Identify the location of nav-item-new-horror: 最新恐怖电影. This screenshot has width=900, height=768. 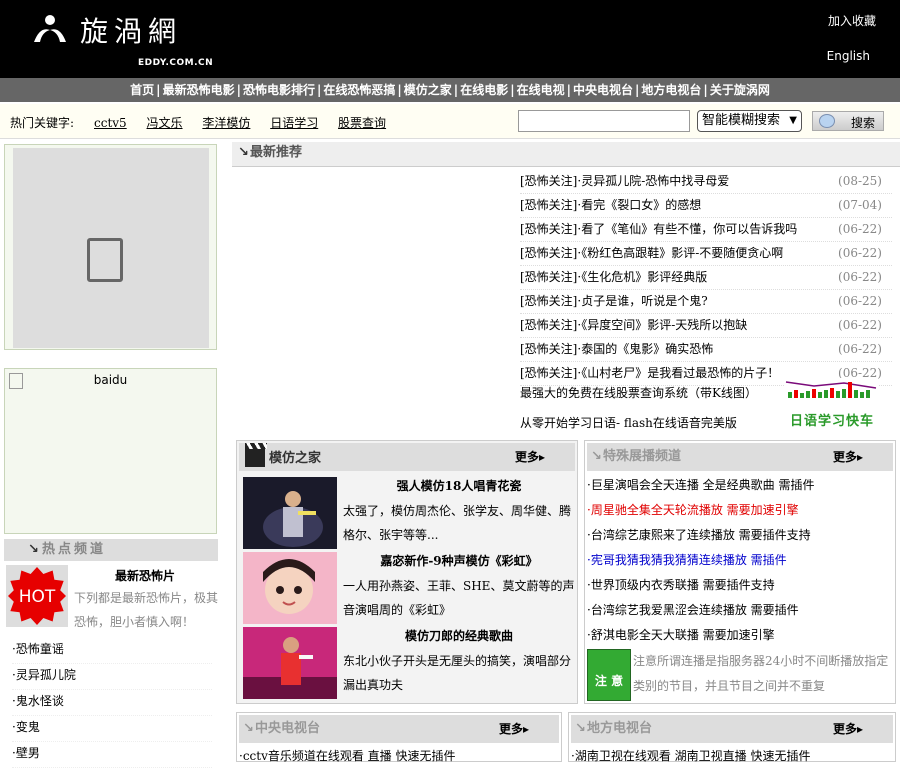
(199, 90).